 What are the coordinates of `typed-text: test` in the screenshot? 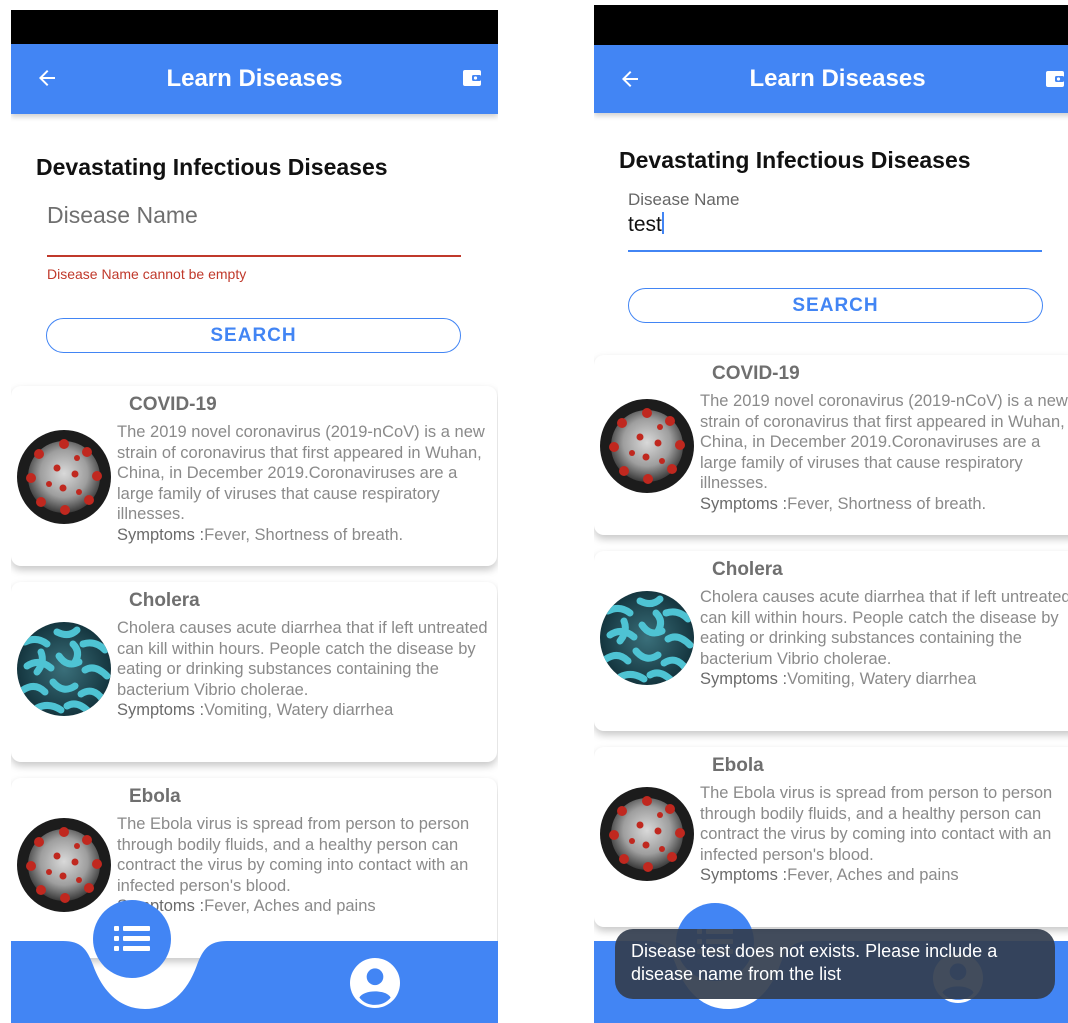 It's located at (645, 224).